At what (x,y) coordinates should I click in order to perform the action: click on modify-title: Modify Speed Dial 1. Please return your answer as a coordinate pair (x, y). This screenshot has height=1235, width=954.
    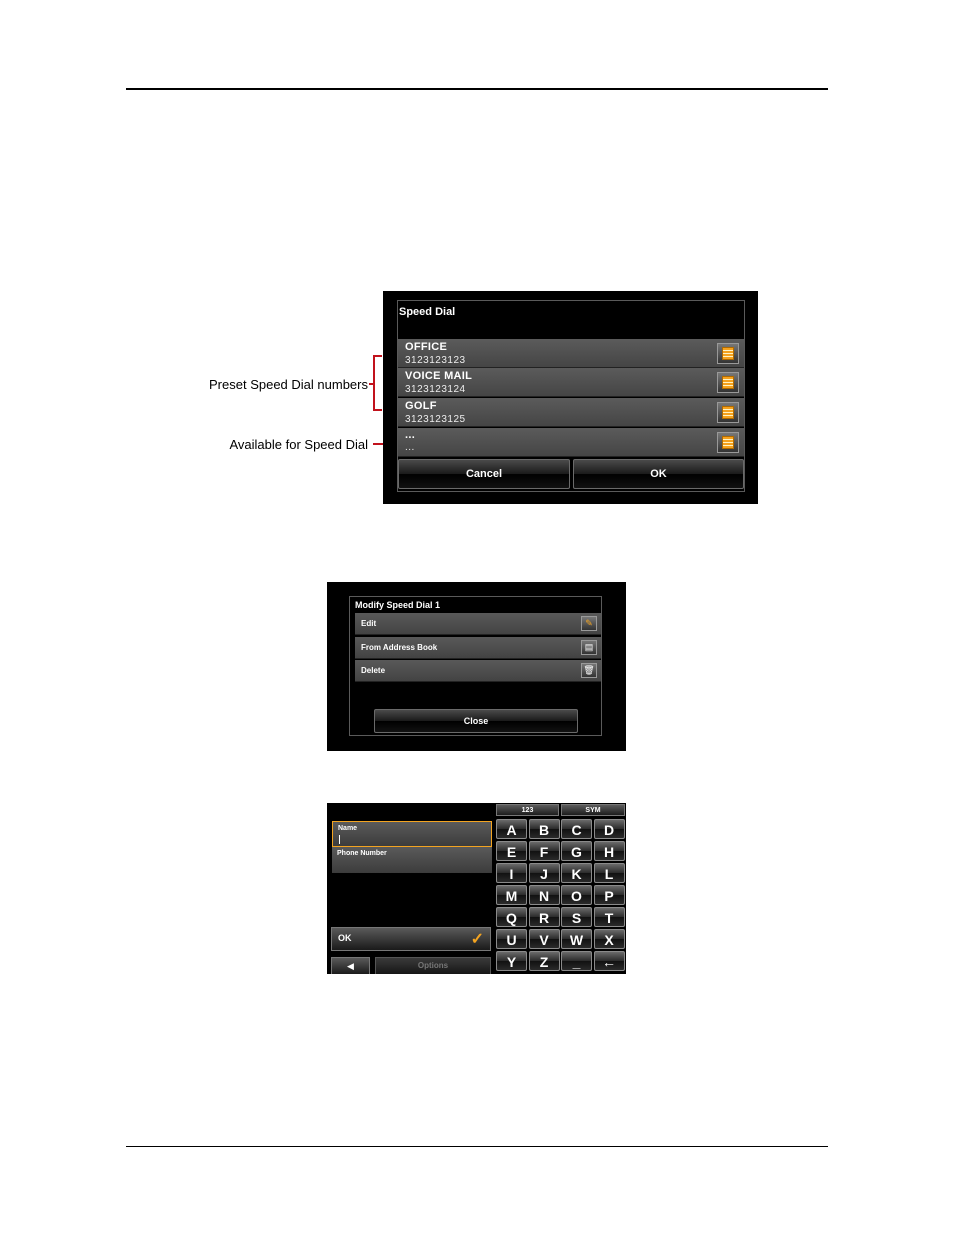
    Looking at the image, I should click on (398, 605).